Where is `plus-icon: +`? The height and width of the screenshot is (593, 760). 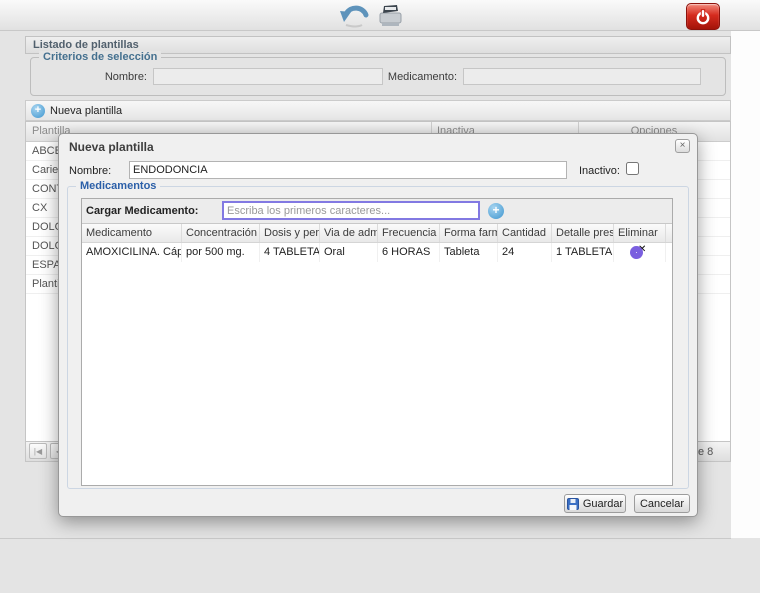
plus-icon: + is located at coordinates (38, 110).